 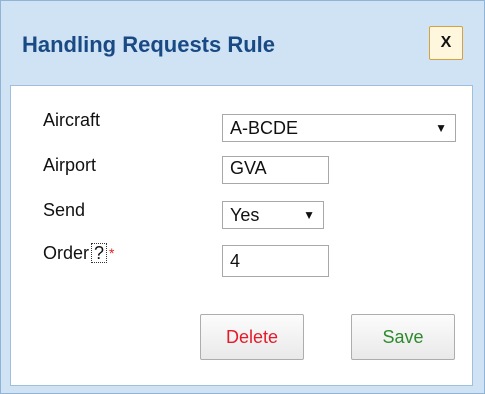 I want to click on order-label-group: Order? *, so click(x=78, y=253).